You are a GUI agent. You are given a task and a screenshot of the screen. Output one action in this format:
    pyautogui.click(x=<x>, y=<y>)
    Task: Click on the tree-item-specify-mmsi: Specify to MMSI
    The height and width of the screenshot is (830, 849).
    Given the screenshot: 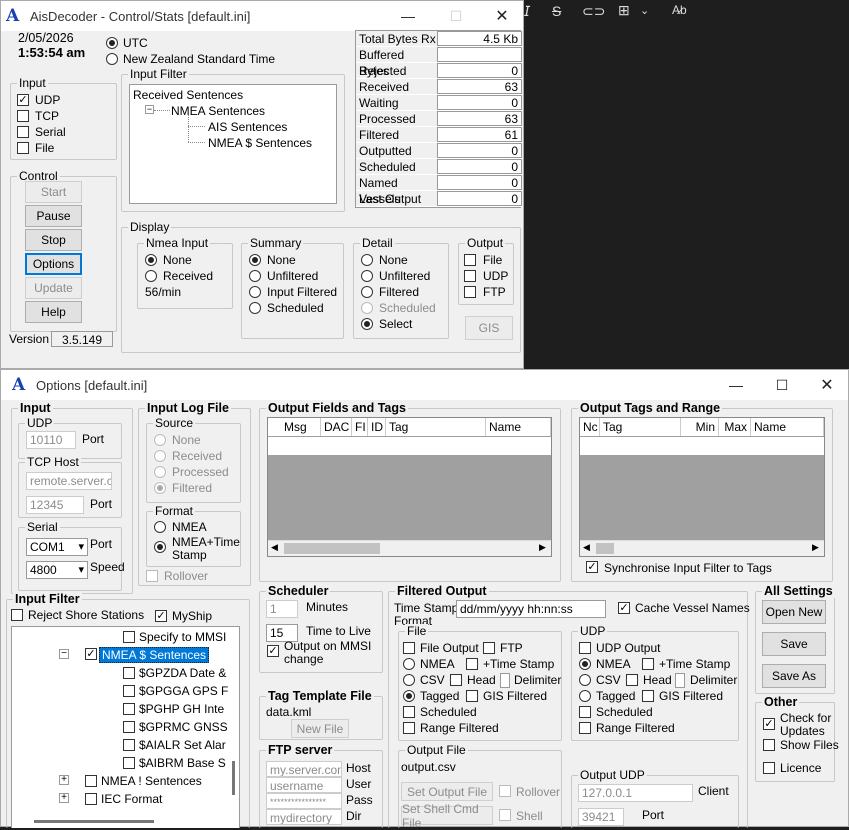 What is the action you would take?
    pyautogui.click(x=182, y=637)
    